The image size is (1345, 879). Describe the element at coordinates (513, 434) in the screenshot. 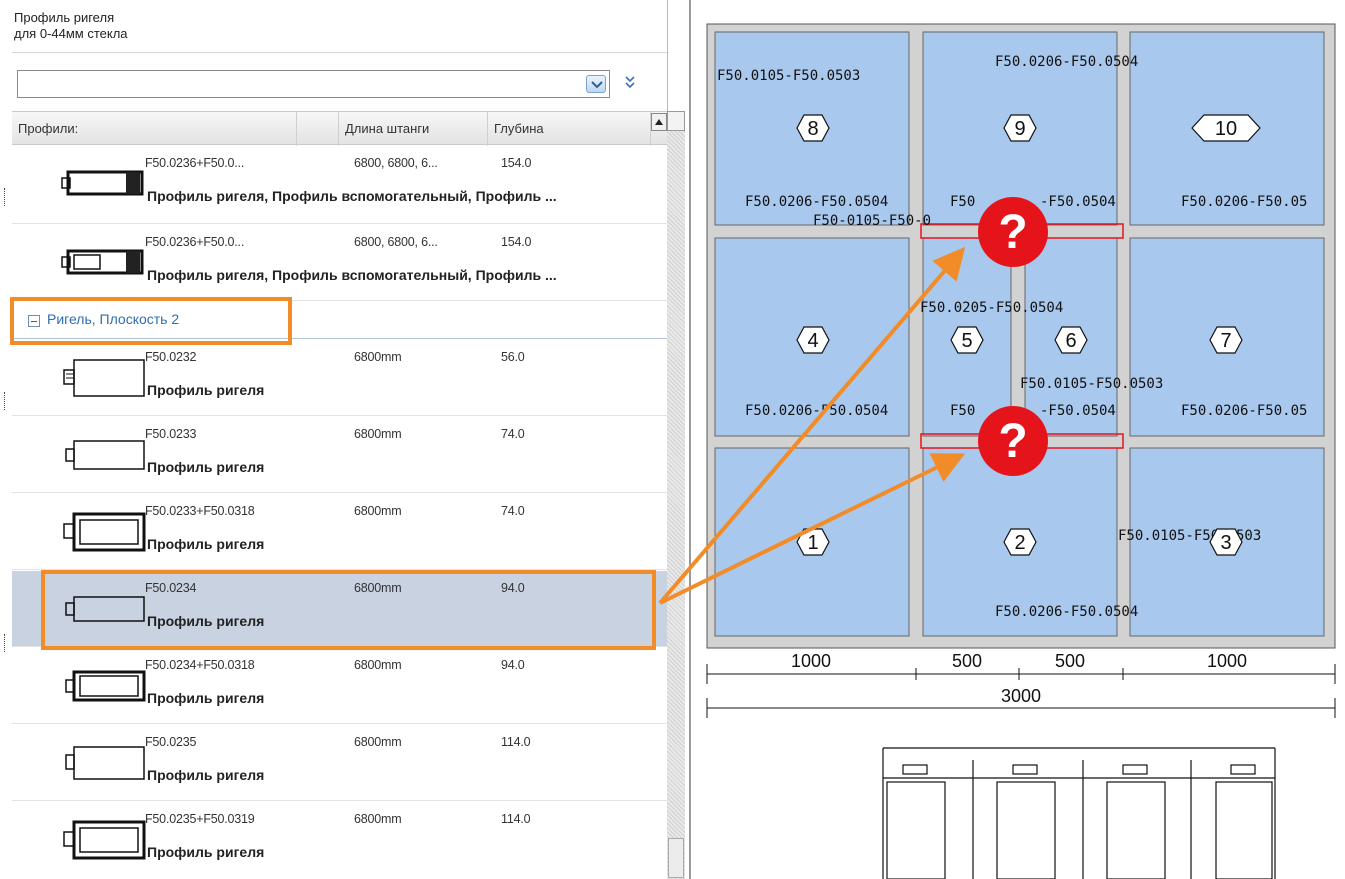

I see `profile-depth: 74.0` at that location.